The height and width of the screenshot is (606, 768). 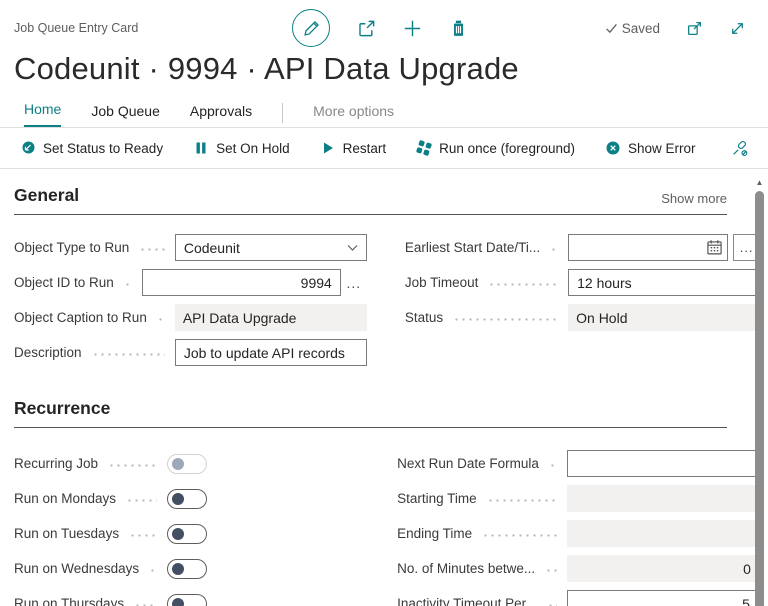 What do you see at coordinates (424, 148) in the screenshot?
I see `run-cog-icon` at bounding box center [424, 148].